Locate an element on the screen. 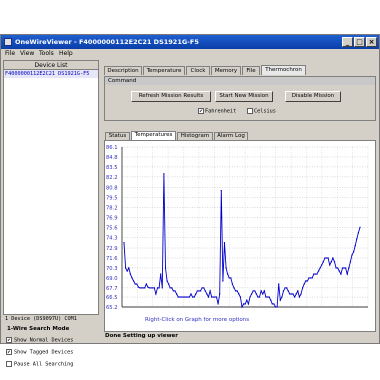 The width and height of the screenshot is (380, 380). search-mode-title: 1-Wire Search Mode is located at coordinates (38, 329).